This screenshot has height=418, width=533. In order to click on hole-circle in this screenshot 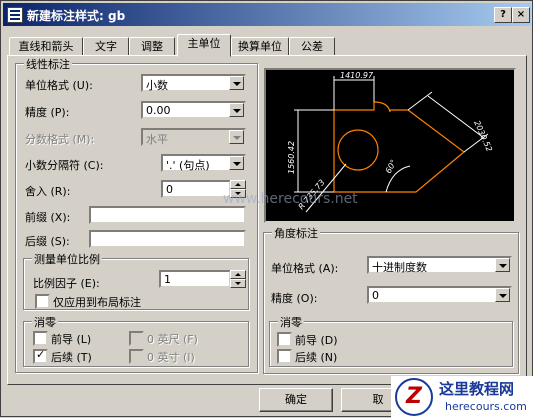, I will do `click(358, 150)`.